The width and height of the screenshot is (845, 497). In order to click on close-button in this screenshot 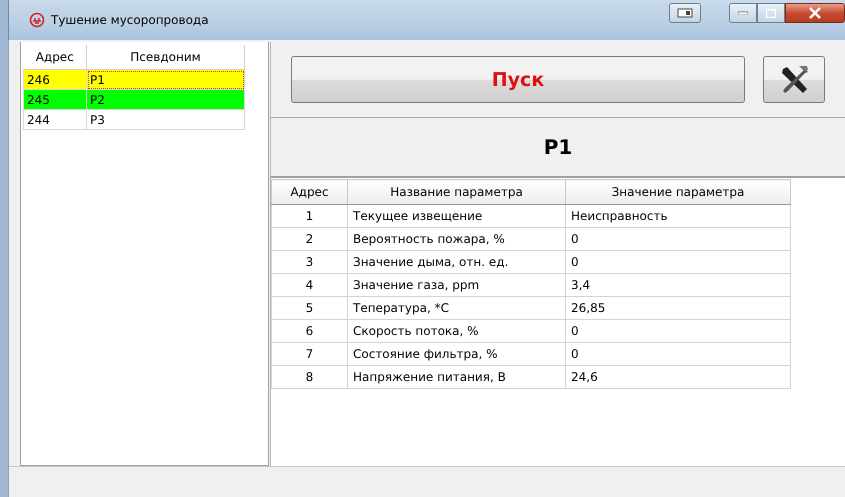, I will do `click(815, 13)`.